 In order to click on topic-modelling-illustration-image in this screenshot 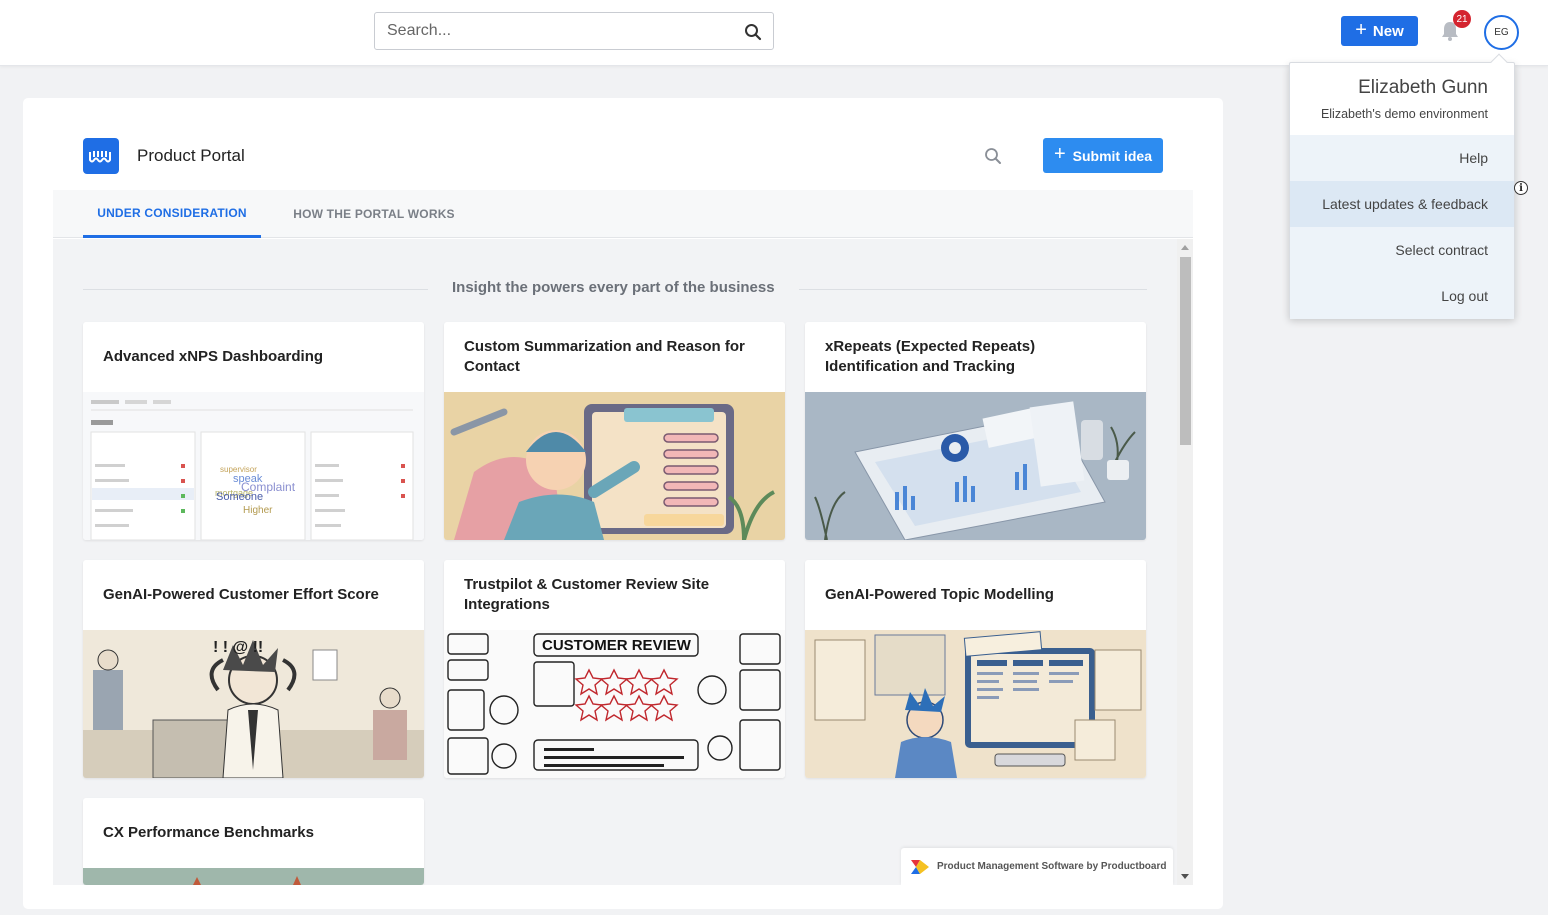, I will do `click(975, 704)`.